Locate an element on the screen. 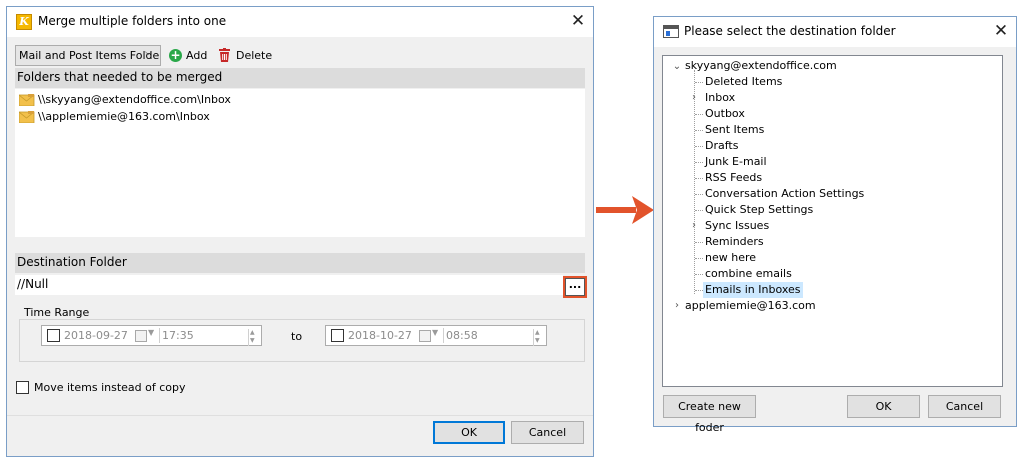 The image size is (1018, 463). tree-node-folder: Outbox is located at coordinates (725, 114).